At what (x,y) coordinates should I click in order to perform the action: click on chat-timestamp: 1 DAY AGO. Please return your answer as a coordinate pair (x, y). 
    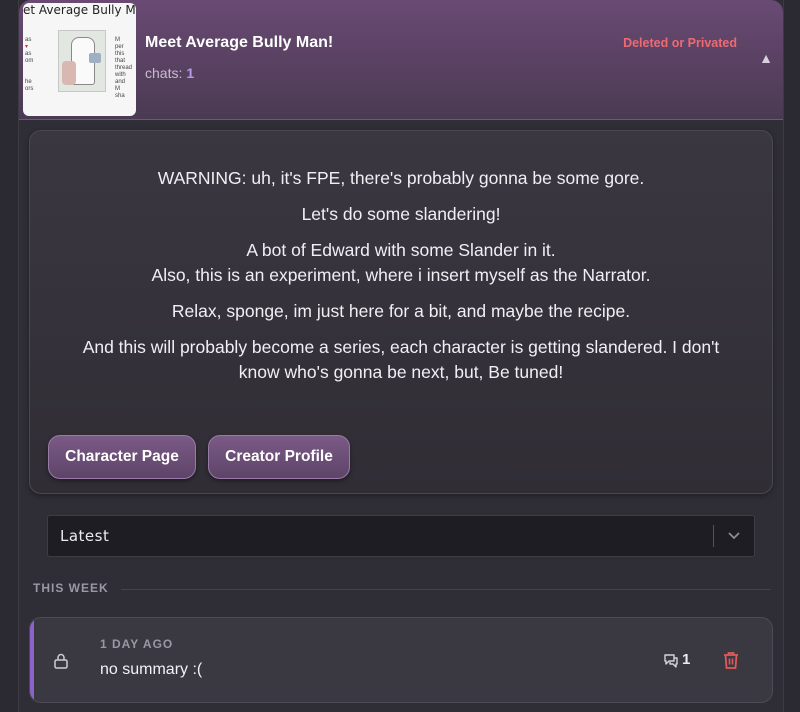
    Looking at the image, I should click on (137, 644).